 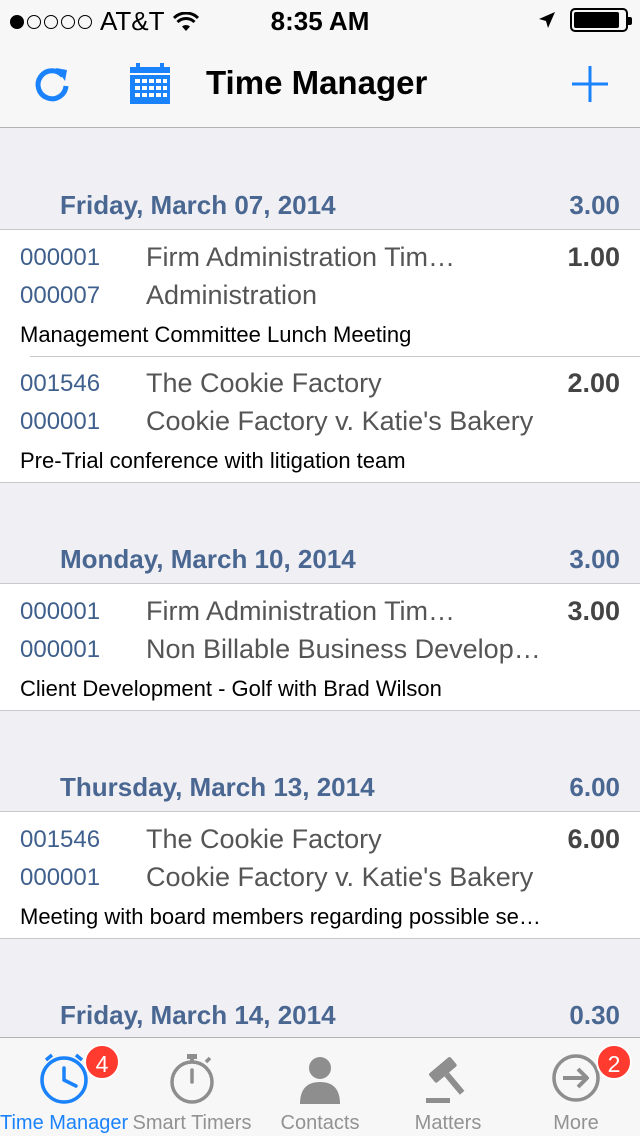 I want to click on entry-hours: 2.00, so click(x=593, y=383).